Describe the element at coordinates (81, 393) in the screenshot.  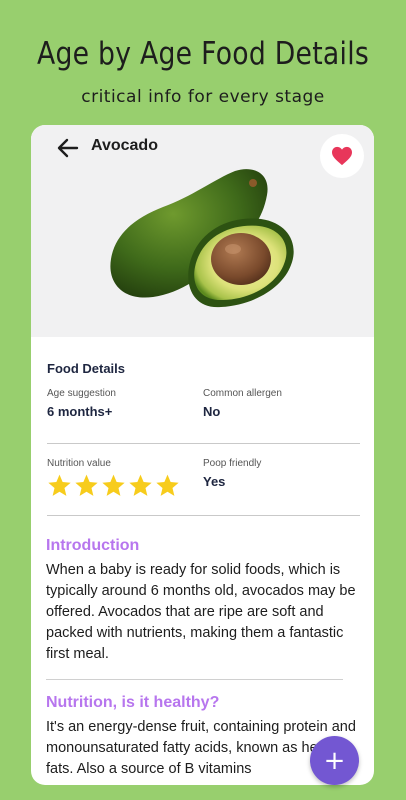
I see `age-suggestion-label: Age suggestion` at that location.